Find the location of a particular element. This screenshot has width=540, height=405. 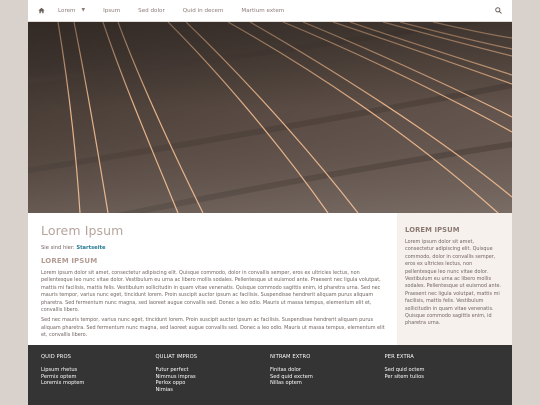

footer-link: Sed quid exctem is located at coordinates (327, 377).